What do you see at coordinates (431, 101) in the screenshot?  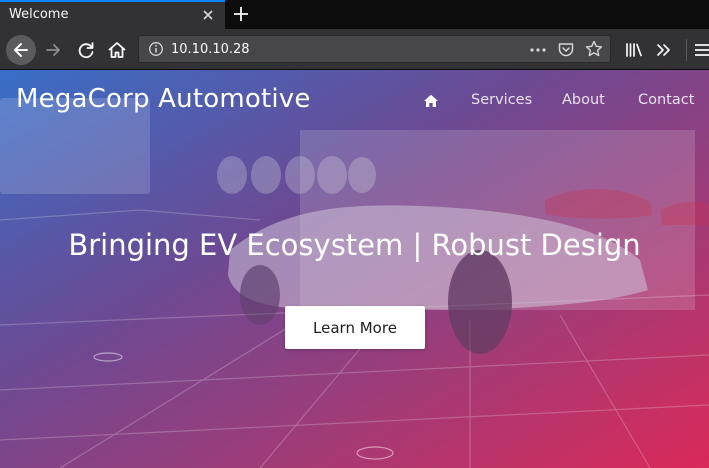 I see `nav-home-icon` at bounding box center [431, 101].